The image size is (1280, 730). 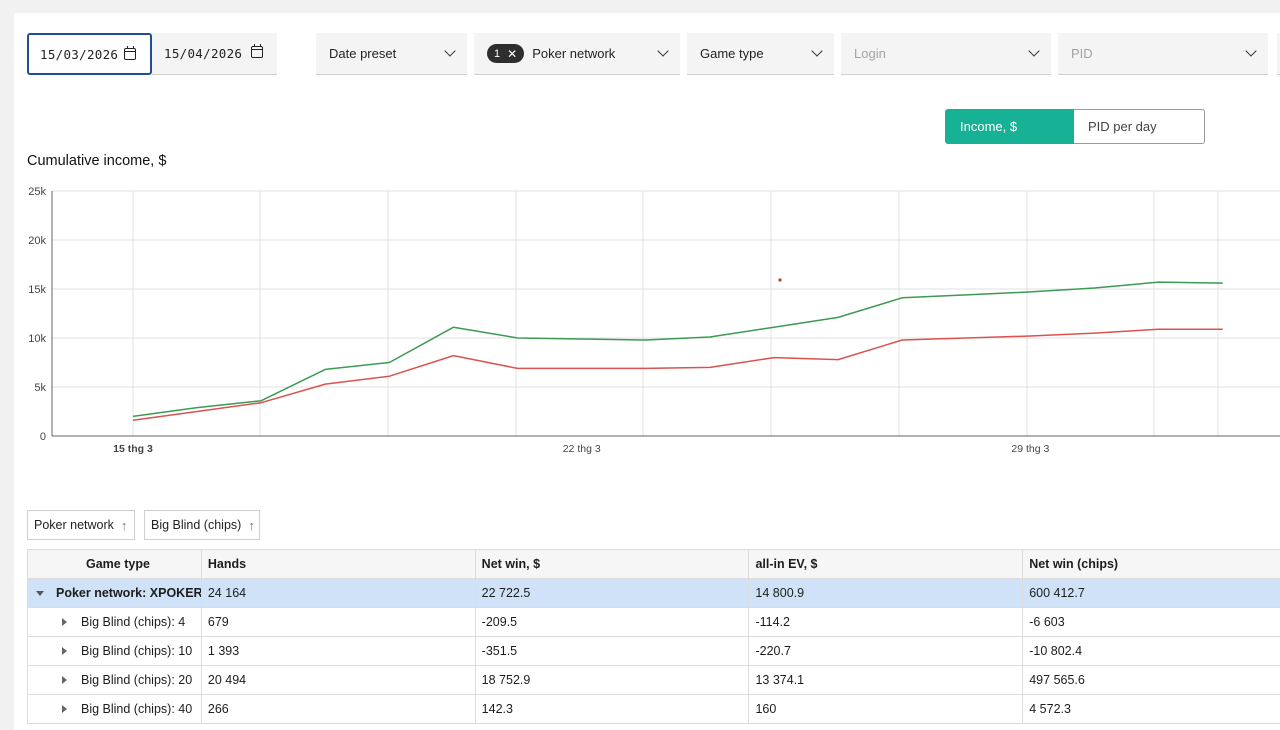 I want to click on column-header: Net win (chips), so click(x=1151, y=564).